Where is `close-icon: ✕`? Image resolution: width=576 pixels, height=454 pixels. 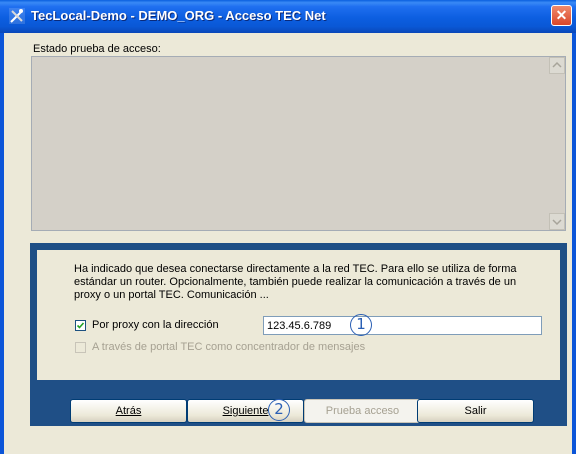 close-icon: ✕ is located at coordinates (561, 15).